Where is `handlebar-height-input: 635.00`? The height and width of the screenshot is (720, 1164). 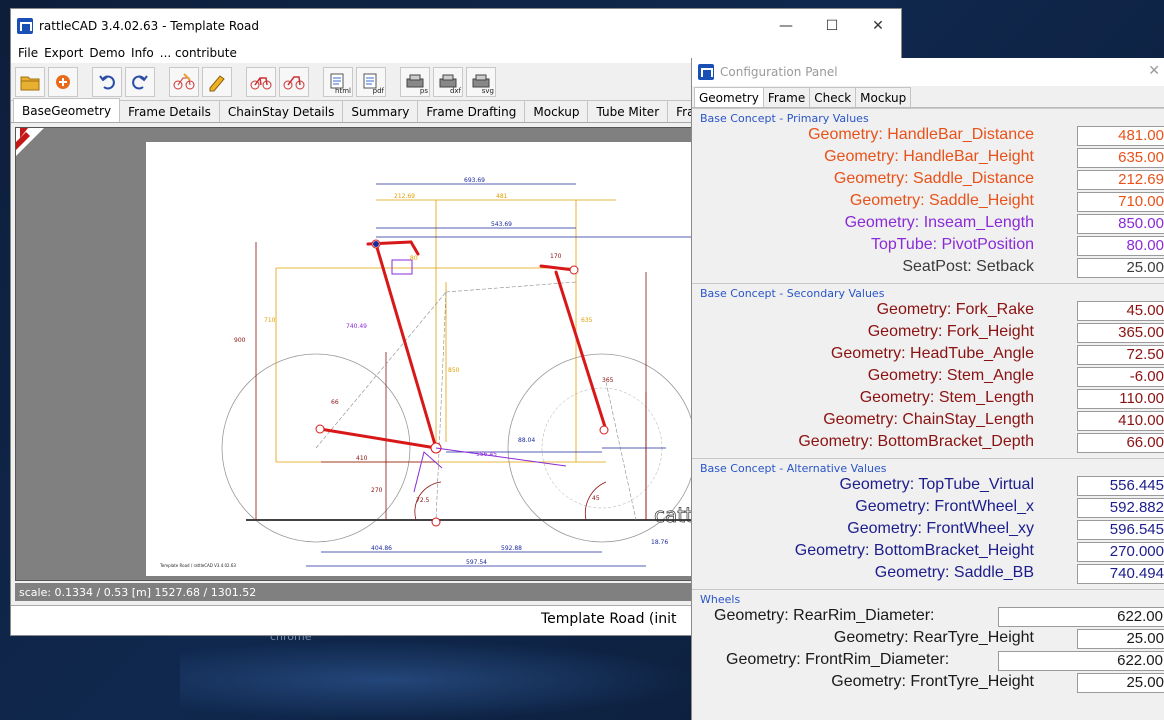
handlebar-height-input: 635.00 is located at coordinates (1120, 158).